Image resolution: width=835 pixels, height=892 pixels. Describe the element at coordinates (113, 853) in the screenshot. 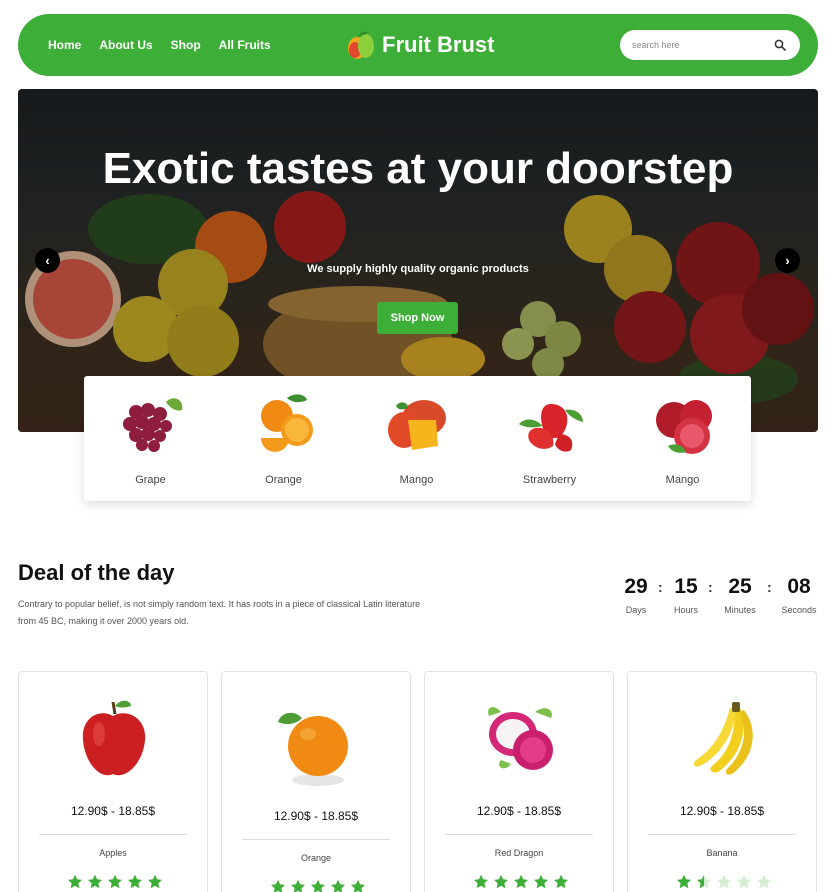

I see `product-name: Apples` at that location.